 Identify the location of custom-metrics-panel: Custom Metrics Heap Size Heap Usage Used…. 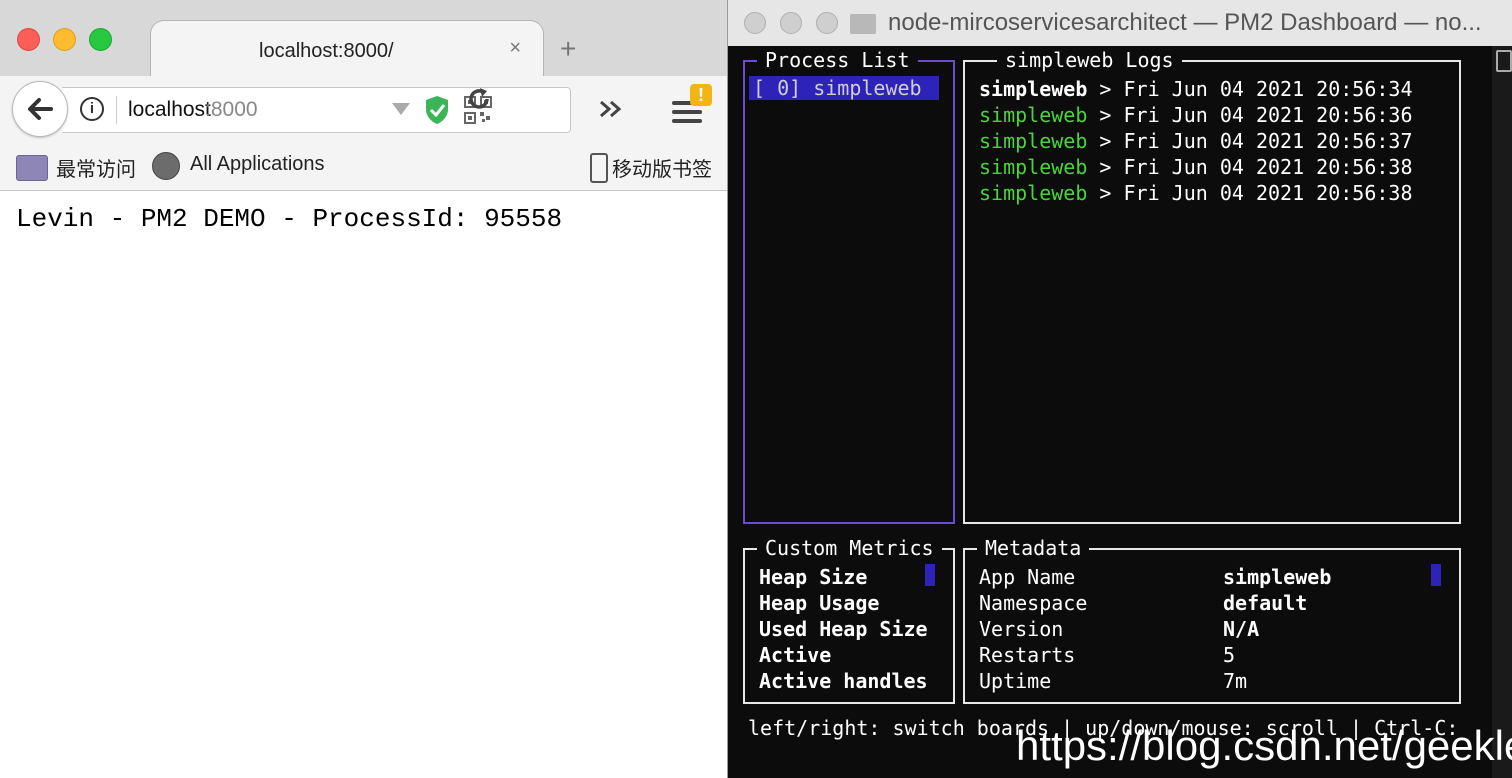
(849, 620).